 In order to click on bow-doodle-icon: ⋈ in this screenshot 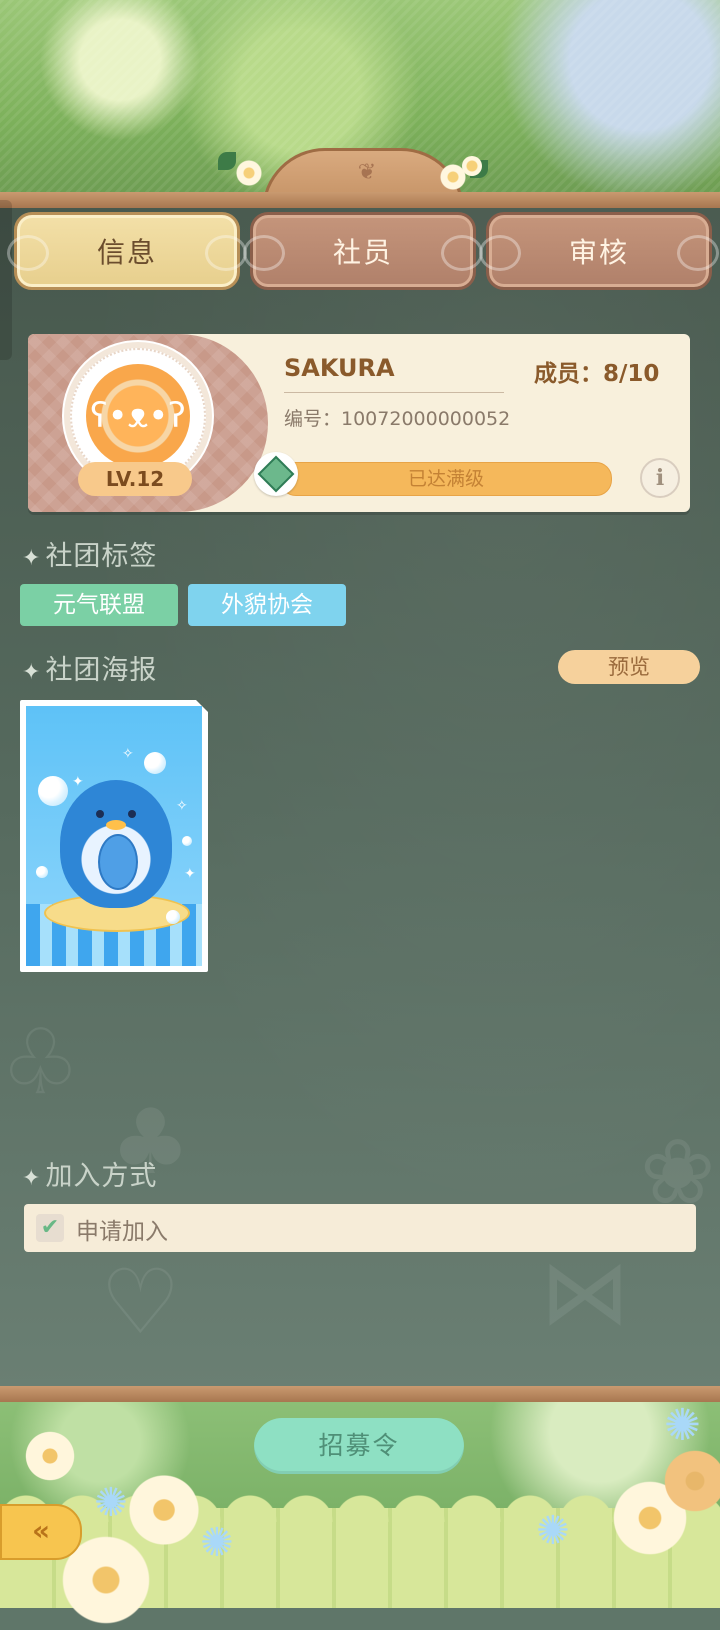, I will do `click(585, 1292)`.